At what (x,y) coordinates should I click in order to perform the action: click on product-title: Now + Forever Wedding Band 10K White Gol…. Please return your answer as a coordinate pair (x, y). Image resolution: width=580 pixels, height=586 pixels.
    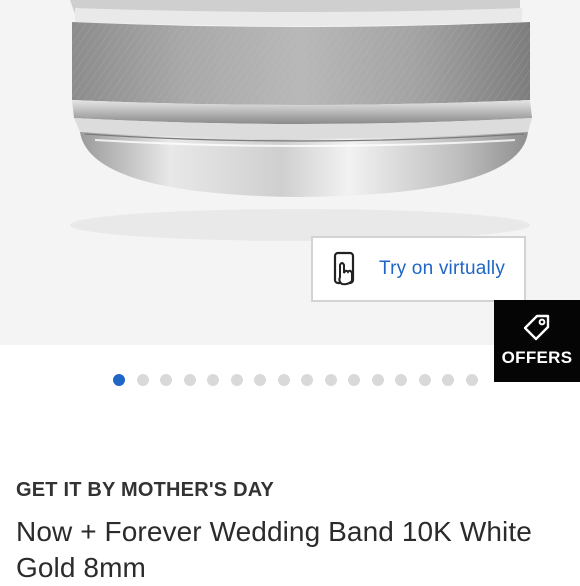
    Looking at the image, I should click on (274, 549).